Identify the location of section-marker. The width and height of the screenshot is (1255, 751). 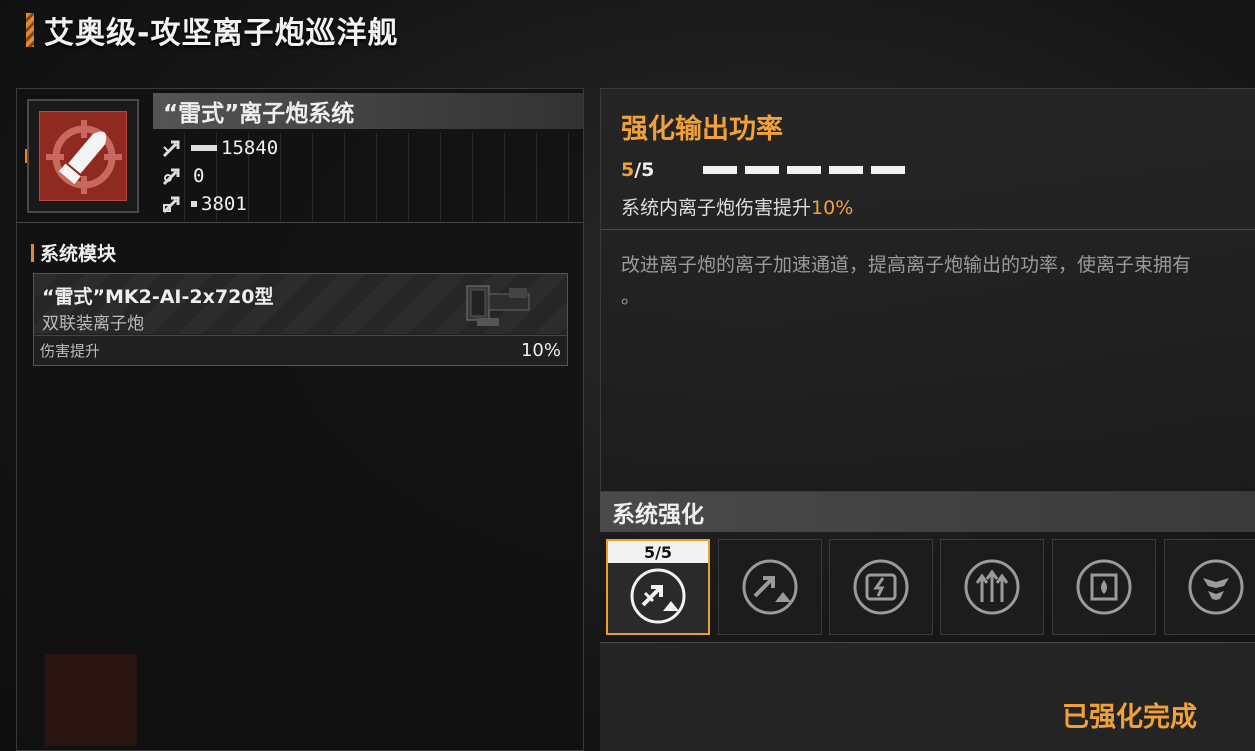
(32, 252).